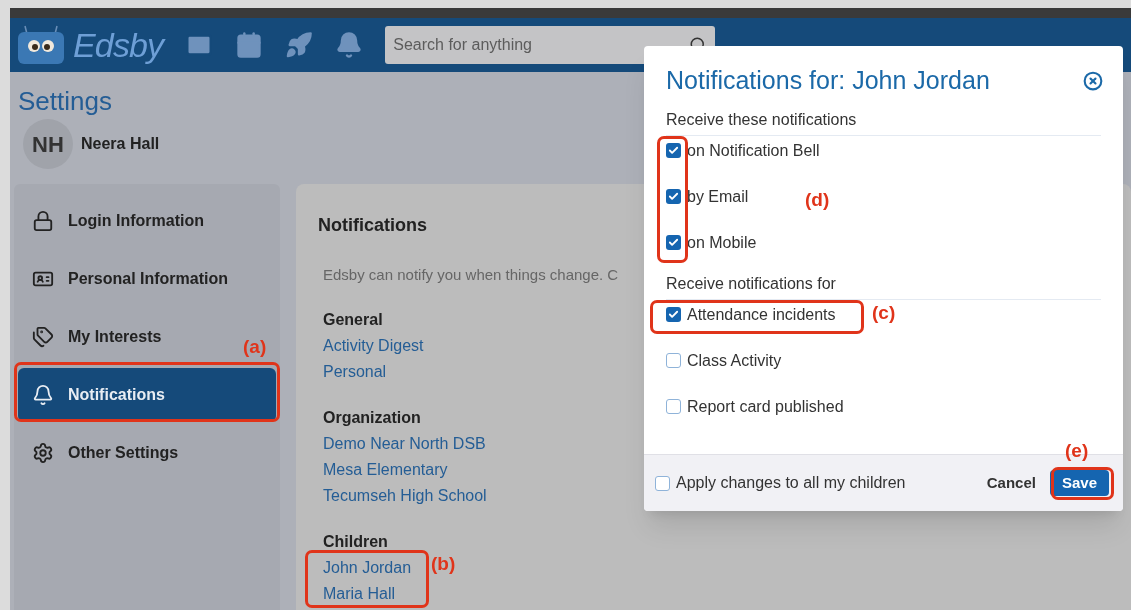 Image resolution: width=1131 pixels, height=610 pixels. What do you see at coordinates (722, 242) in the screenshot?
I see `option-label: on Mobile` at bounding box center [722, 242].